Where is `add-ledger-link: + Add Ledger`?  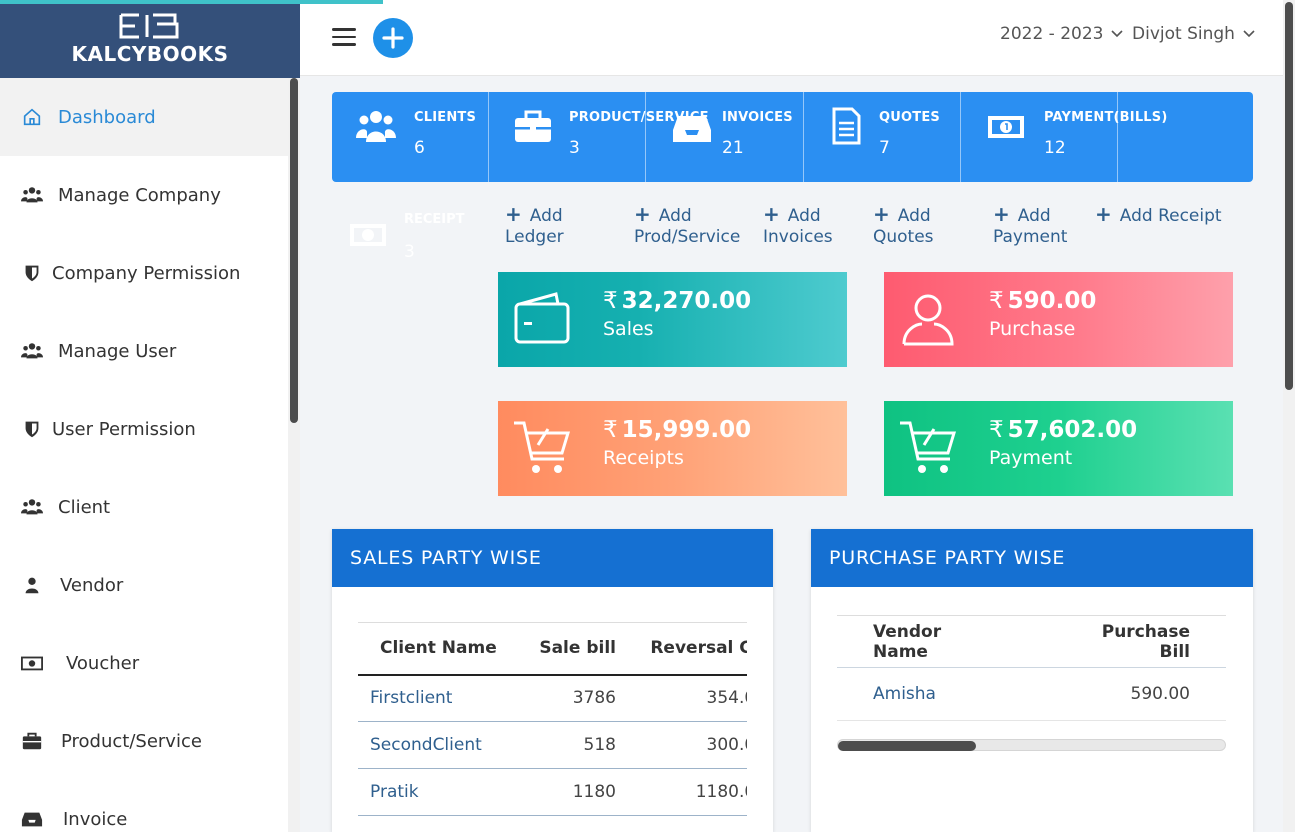 add-ledger-link: + Add Ledger is located at coordinates (534, 226).